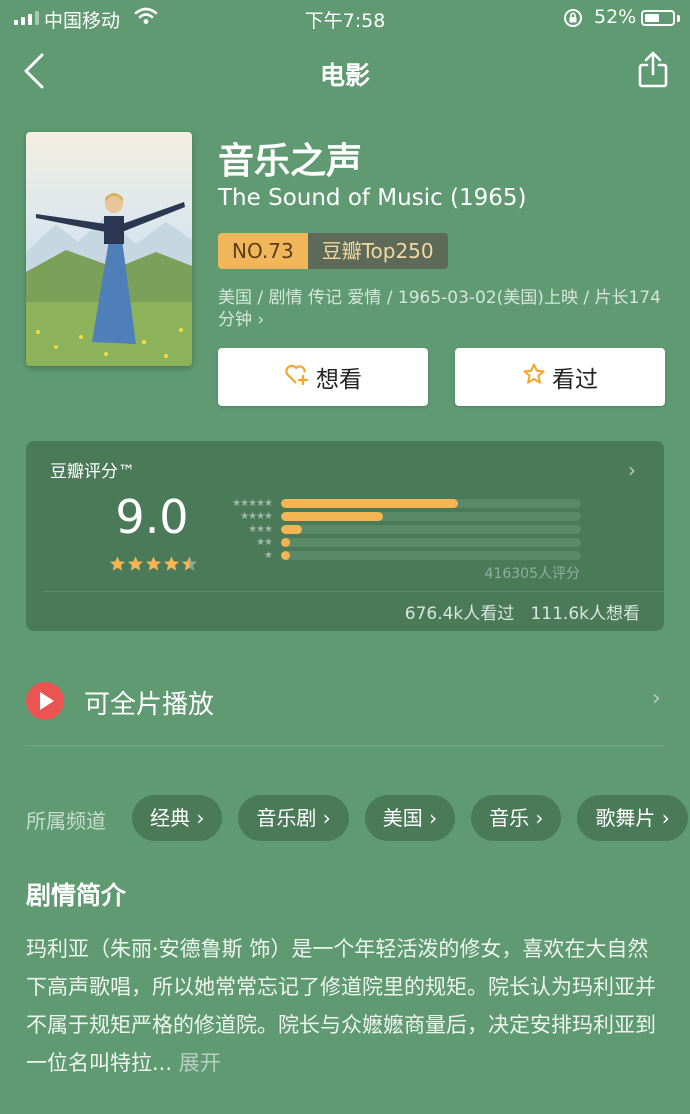 This screenshot has width=690, height=1114. Describe the element at coordinates (66, 821) in the screenshot. I see `channels-label: 所属频道` at that location.